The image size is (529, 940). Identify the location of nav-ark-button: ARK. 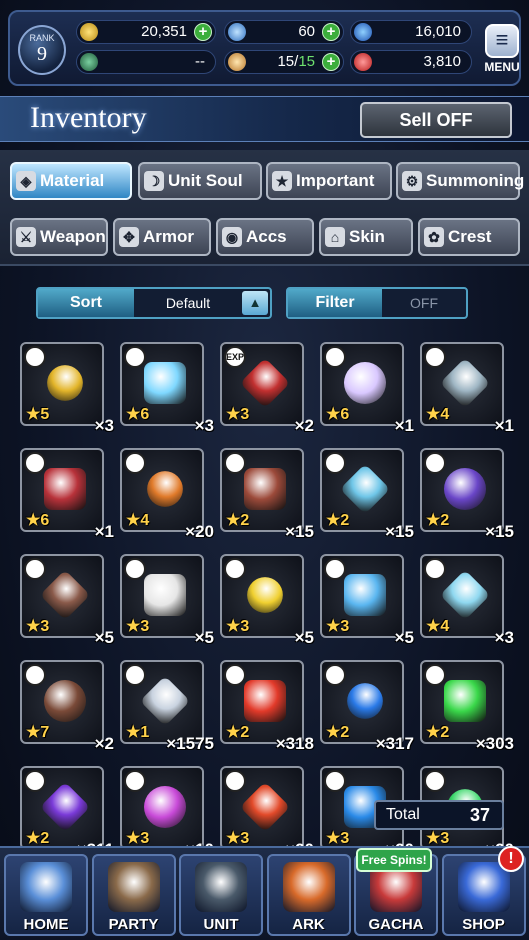
(308, 895).